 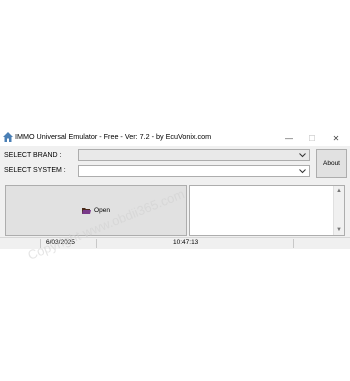 What do you see at coordinates (331, 163) in the screenshot?
I see `about-button: About` at bounding box center [331, 163].